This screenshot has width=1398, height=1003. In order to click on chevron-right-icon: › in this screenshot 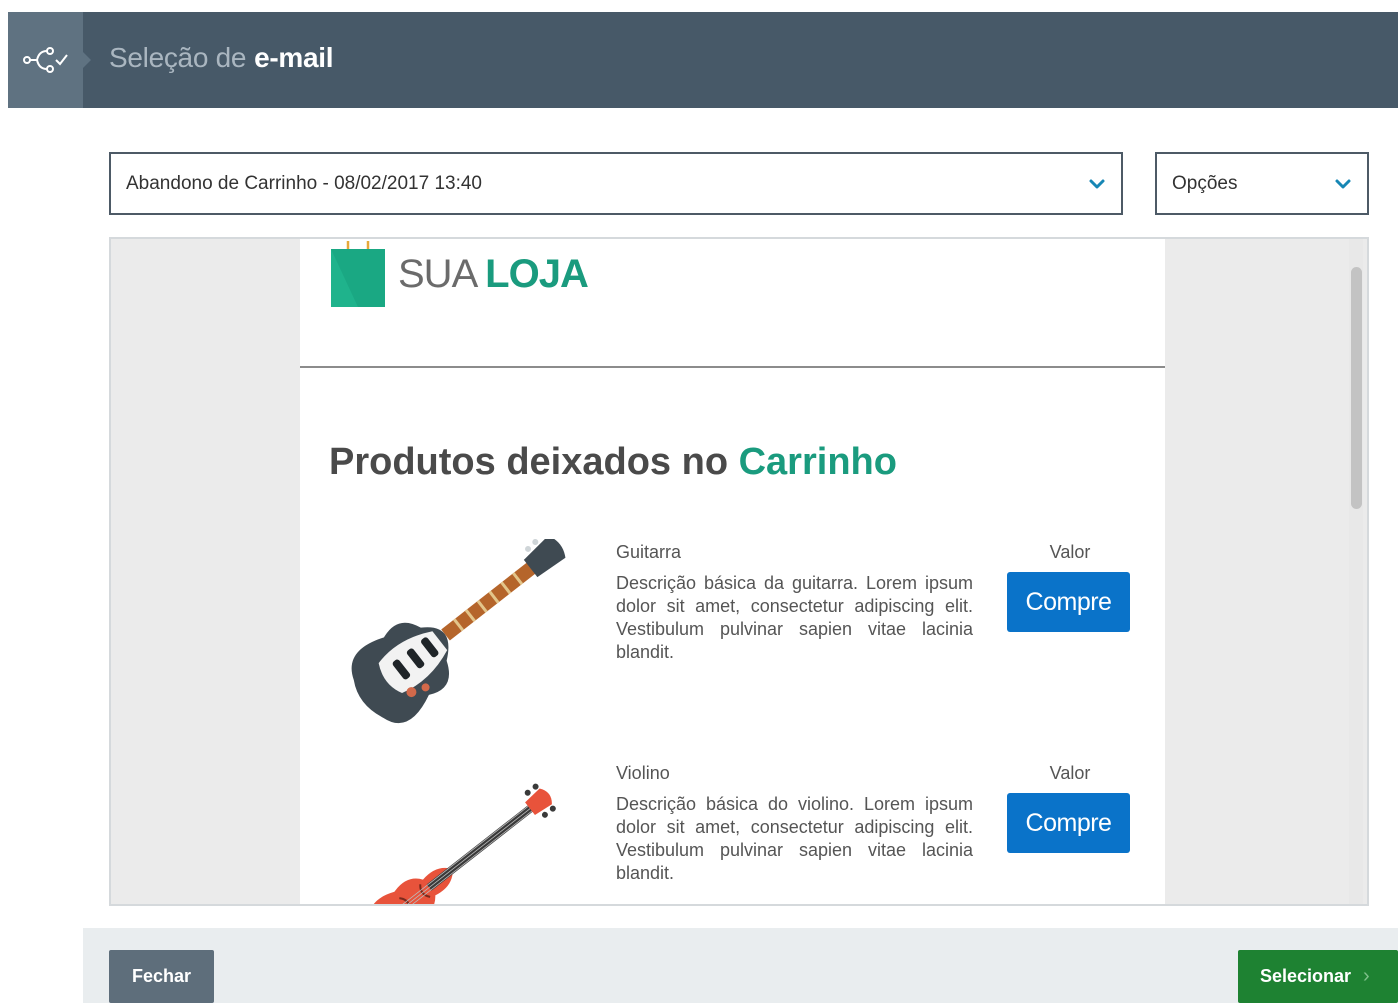, I will do `click(1366, 976)`.